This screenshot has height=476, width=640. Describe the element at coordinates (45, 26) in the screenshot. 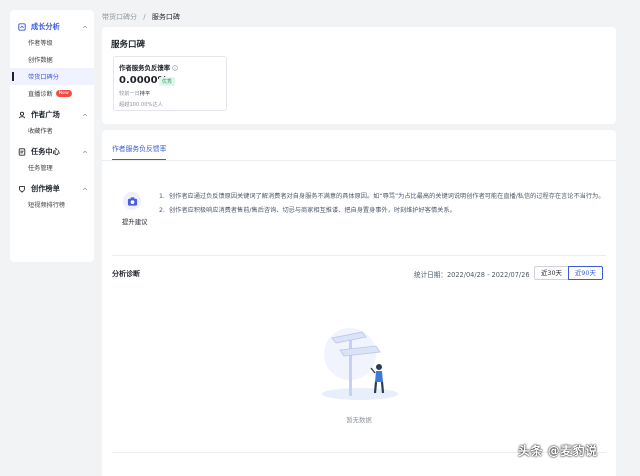

I see `sidebar-group-label: 成长分析` at that location.